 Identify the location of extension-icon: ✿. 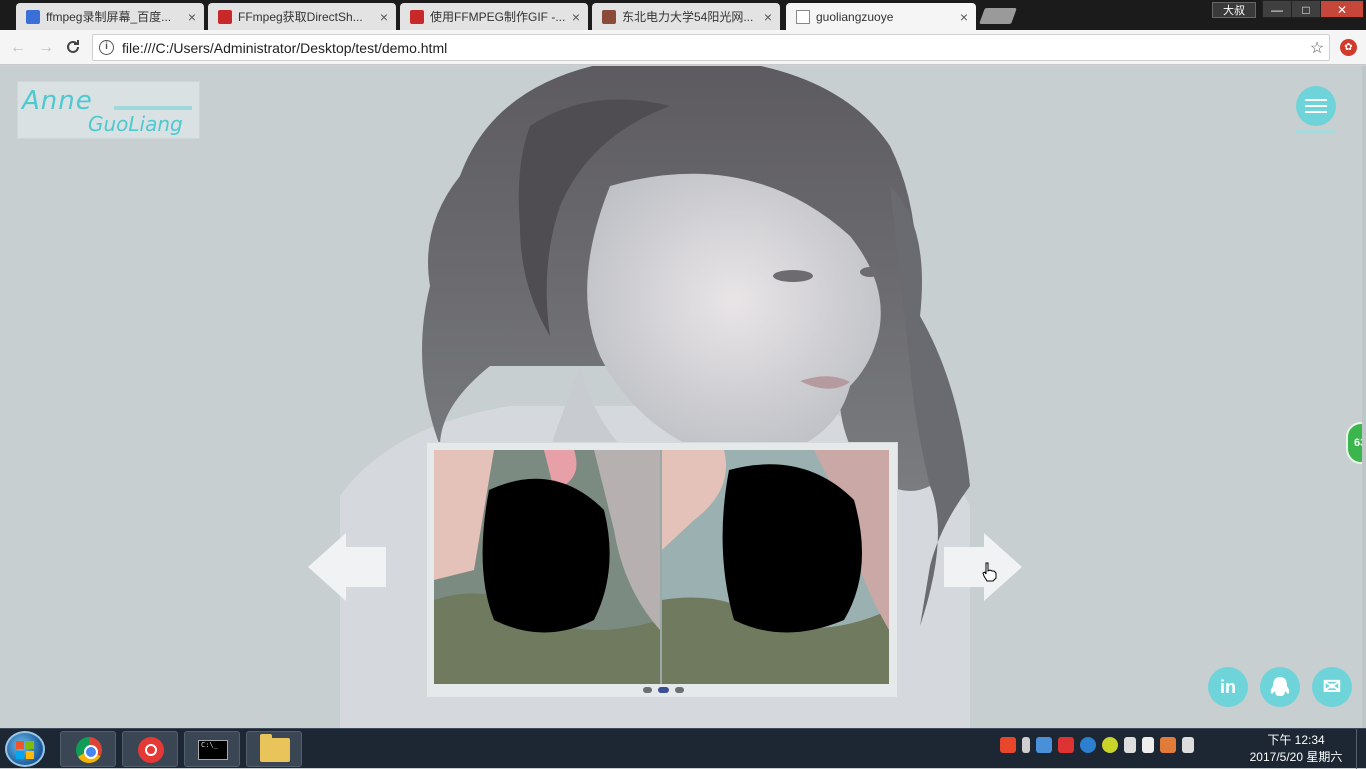
(1348, 47).